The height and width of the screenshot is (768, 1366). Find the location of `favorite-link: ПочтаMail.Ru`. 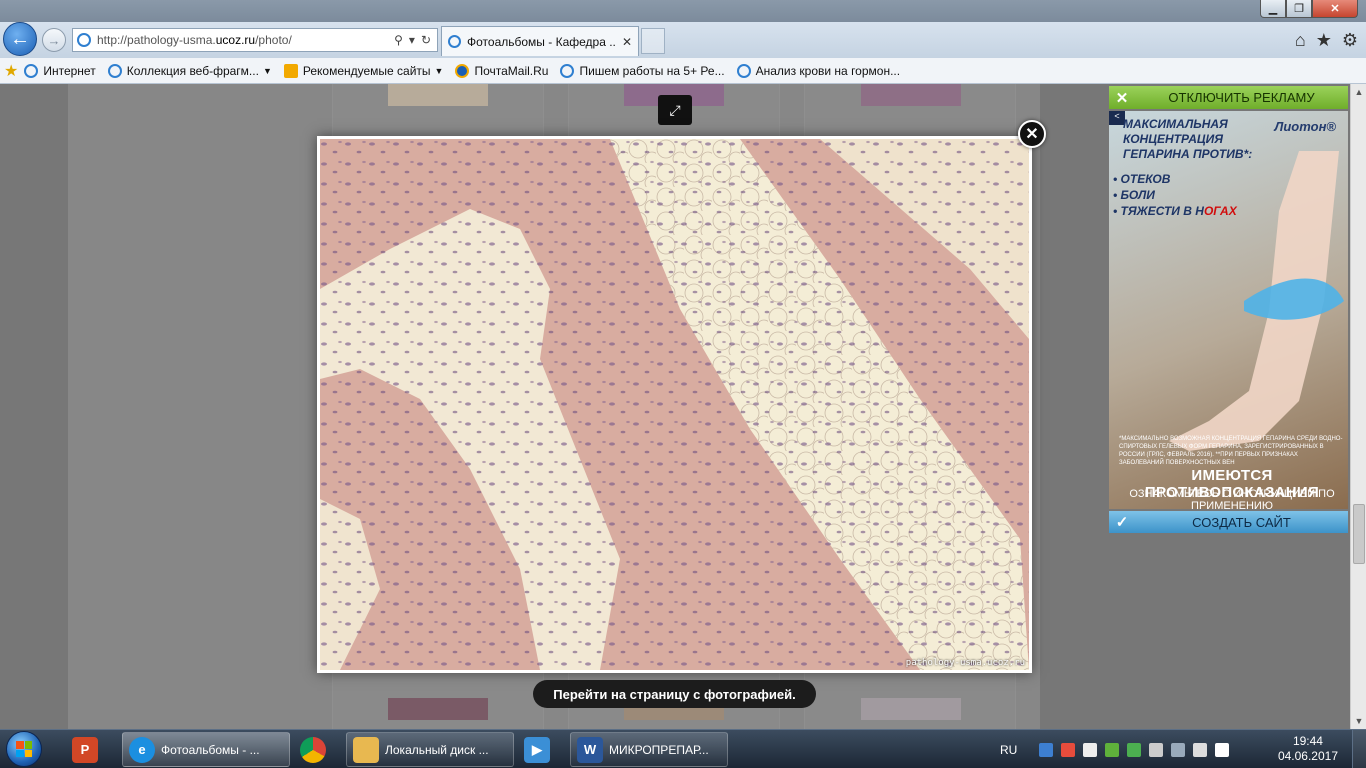

favorite-link: ПочтаMail.Ru is located at coordinates (502, 70).